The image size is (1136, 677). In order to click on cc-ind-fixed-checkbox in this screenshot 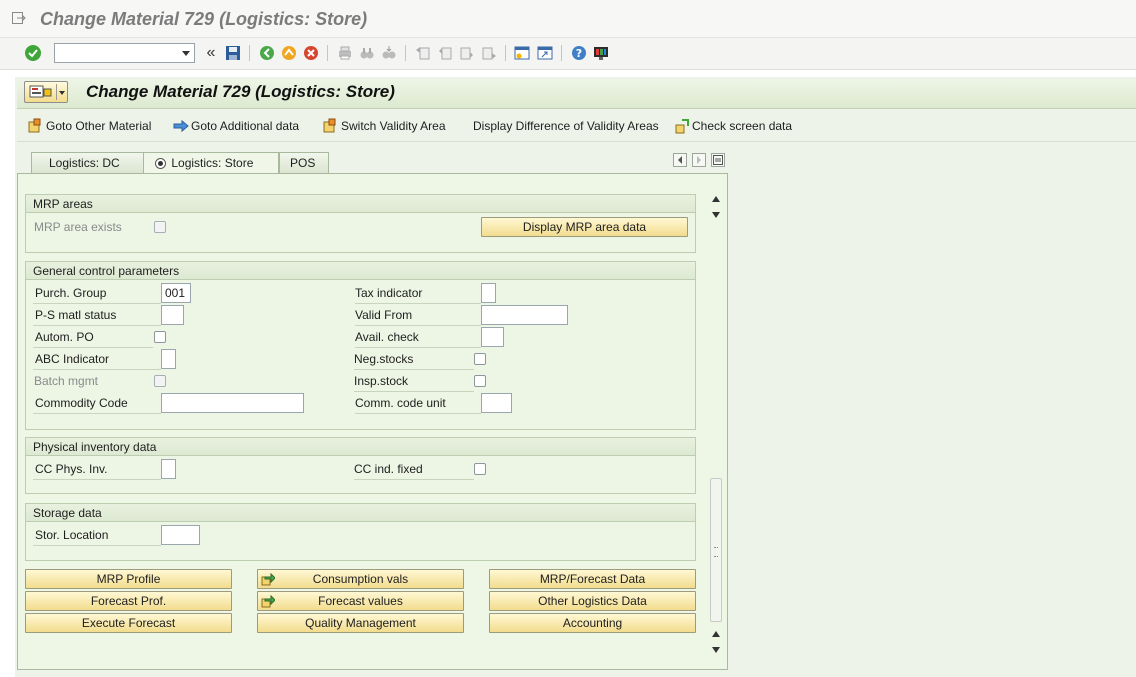, I will do `click(480, 469)`.